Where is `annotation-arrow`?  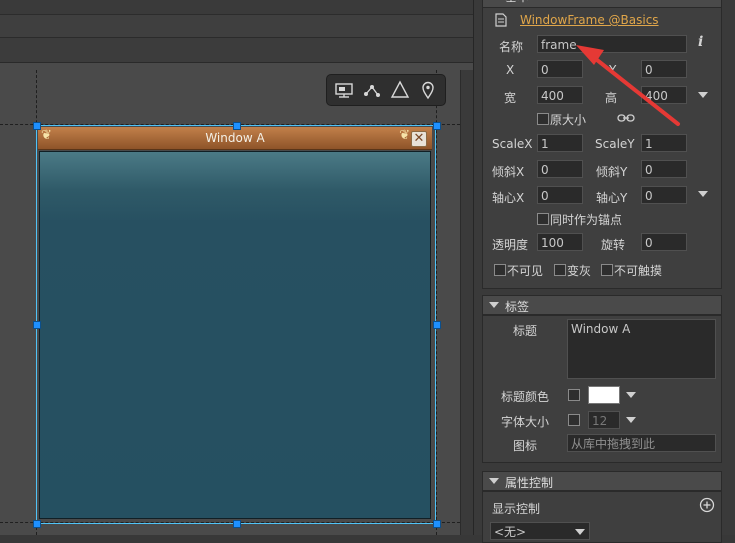 annotation-arrow is located at coordinates (628, 85).